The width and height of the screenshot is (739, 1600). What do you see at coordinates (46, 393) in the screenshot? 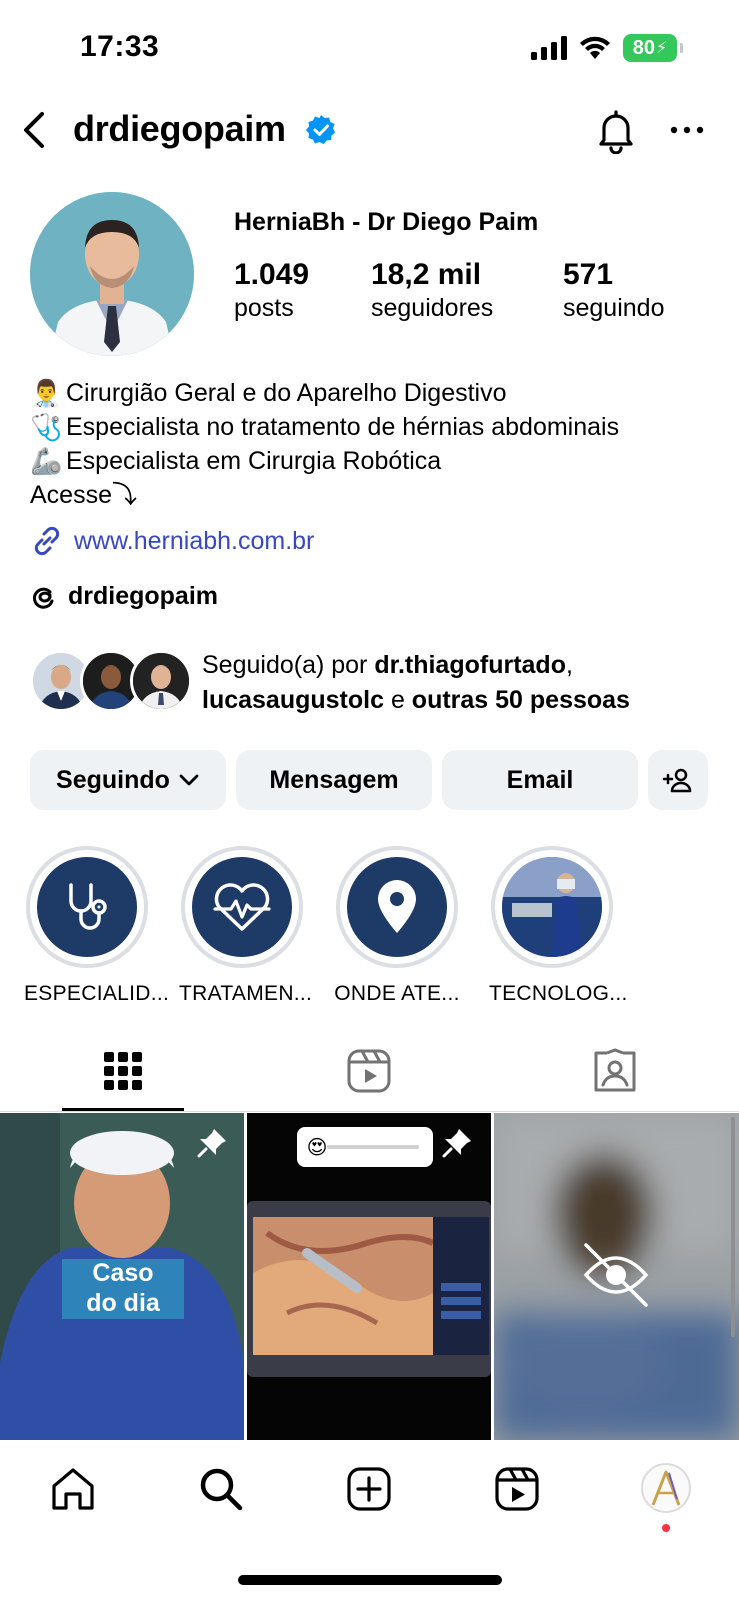
I see `doctor-emoji: 👨‍⚕️` at bounding box center [46, 393].